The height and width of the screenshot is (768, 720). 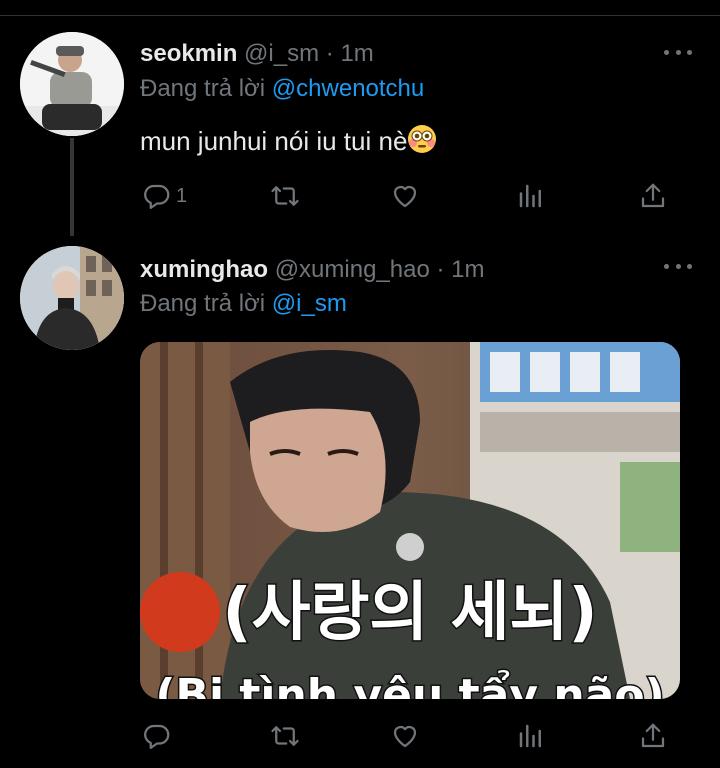 What do you see at coordinates (409, 684) in the screenshot?
I see `caption-vietnamese: (Bị tình yêu tẩy não)` at bounding box center [409, 684].